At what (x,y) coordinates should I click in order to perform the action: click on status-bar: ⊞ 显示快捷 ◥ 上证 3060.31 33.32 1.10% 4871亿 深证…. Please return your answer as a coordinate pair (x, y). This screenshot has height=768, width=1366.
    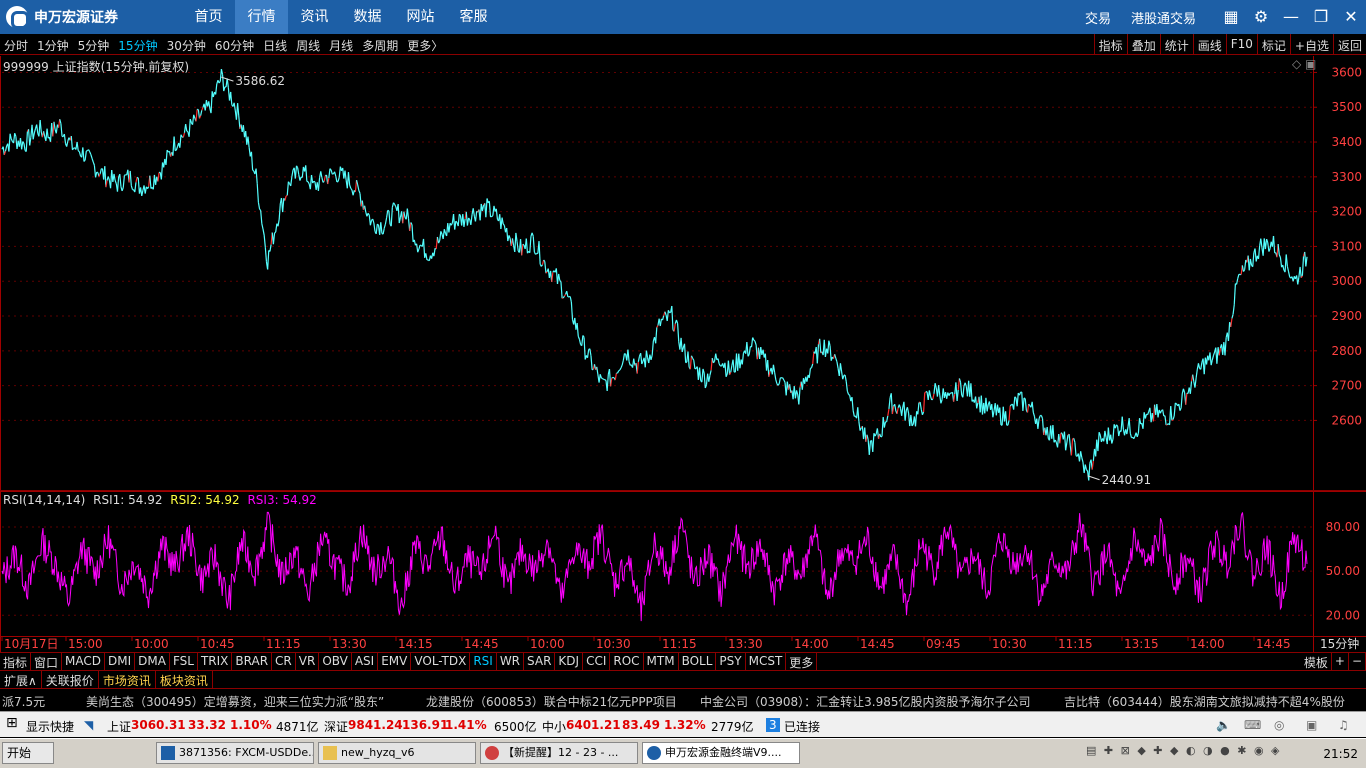
    Looking at the image, I should click on (683, 724).